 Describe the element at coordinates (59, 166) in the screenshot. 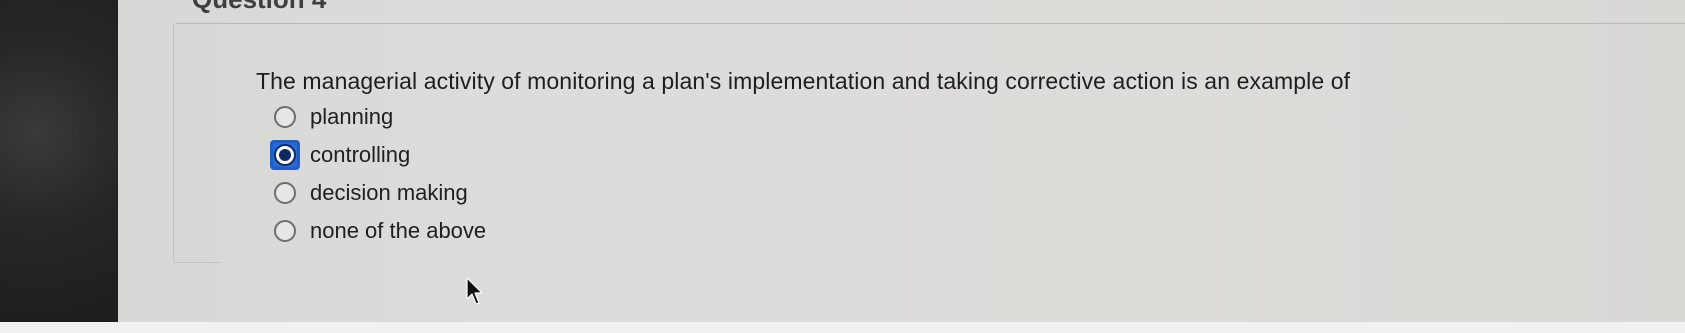

I see `monitor-bezel` at that location.